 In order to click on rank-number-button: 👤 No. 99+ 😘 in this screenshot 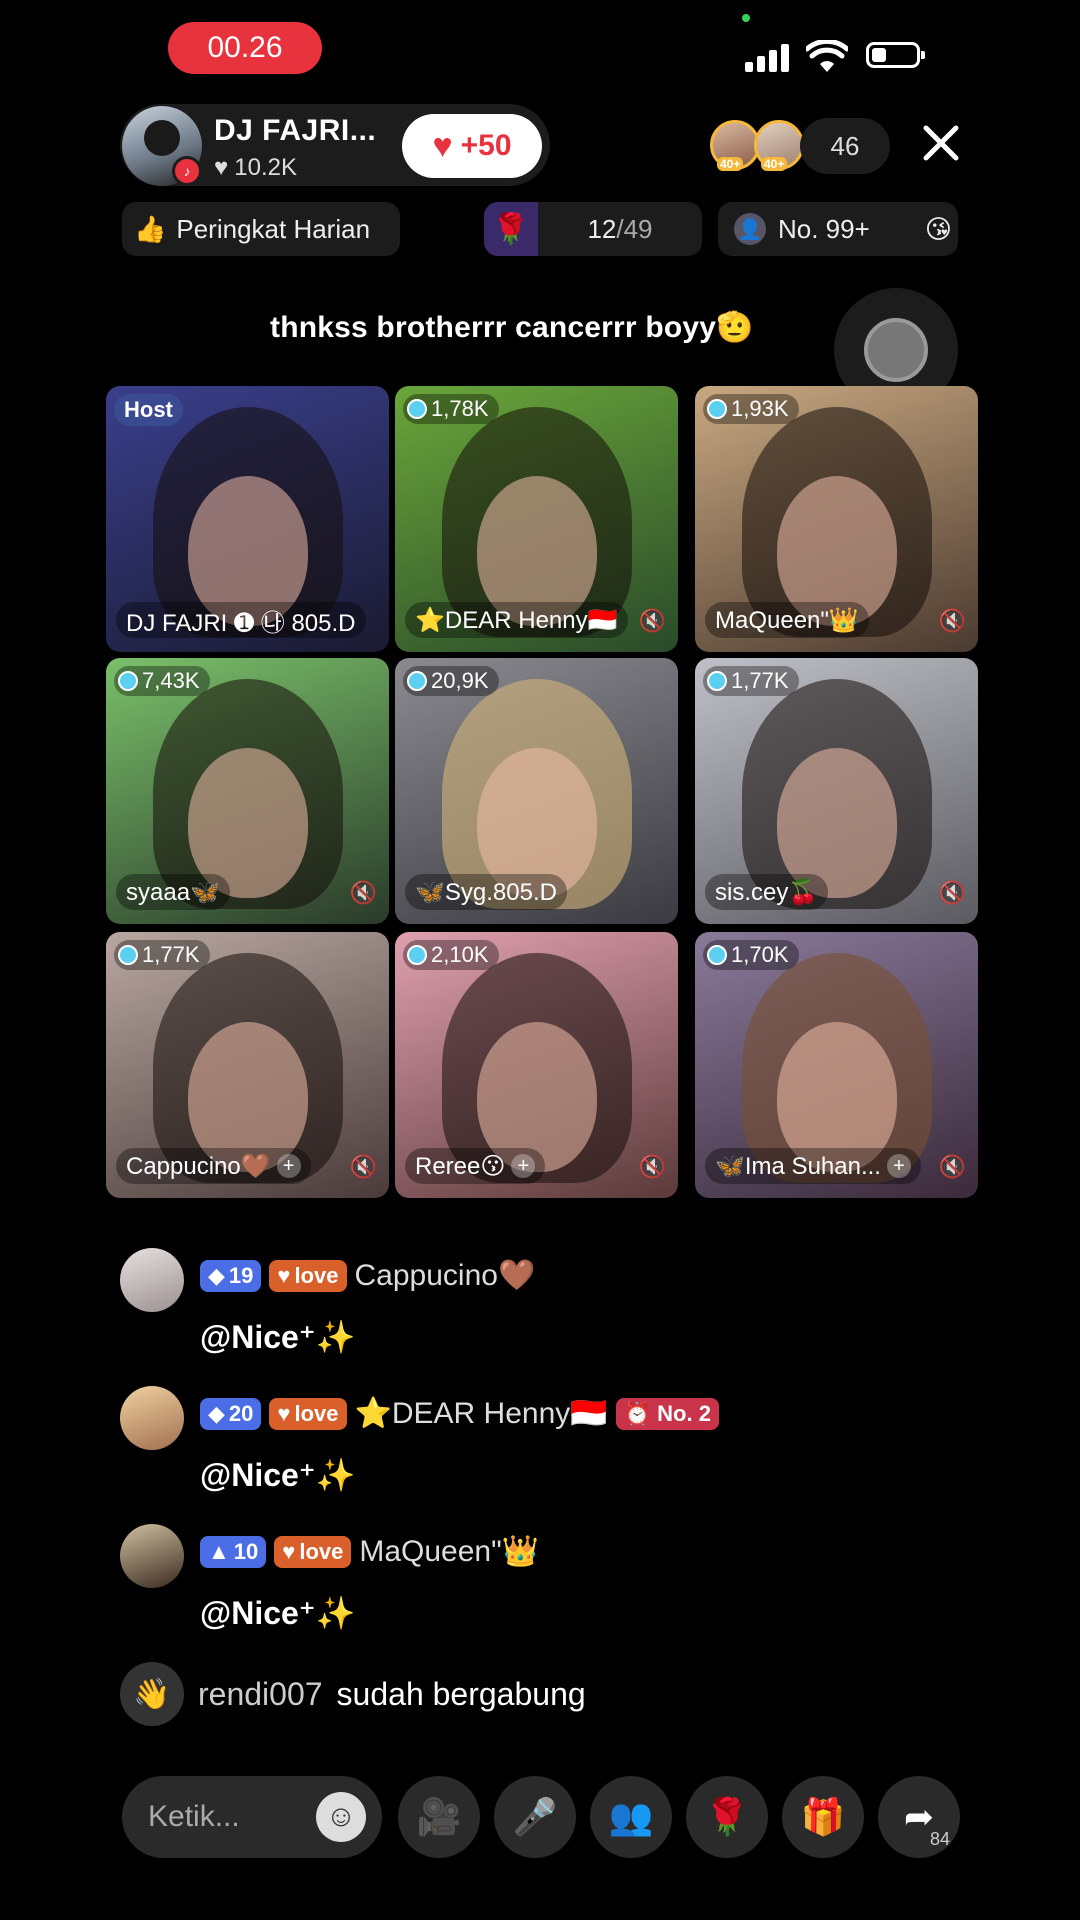, I will do `click(838, 229)`.